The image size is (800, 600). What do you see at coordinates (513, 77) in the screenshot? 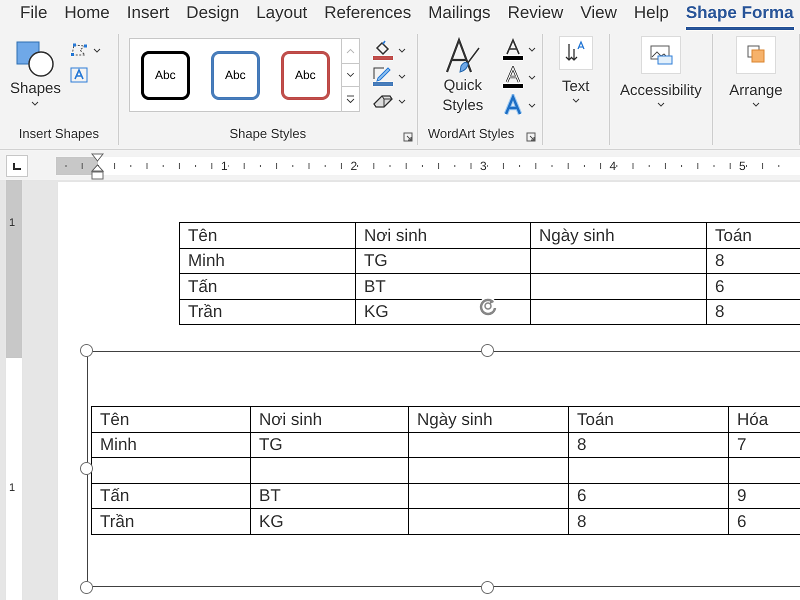
I see `outlined-letter-a-icon` at bounding box center [513, 77].